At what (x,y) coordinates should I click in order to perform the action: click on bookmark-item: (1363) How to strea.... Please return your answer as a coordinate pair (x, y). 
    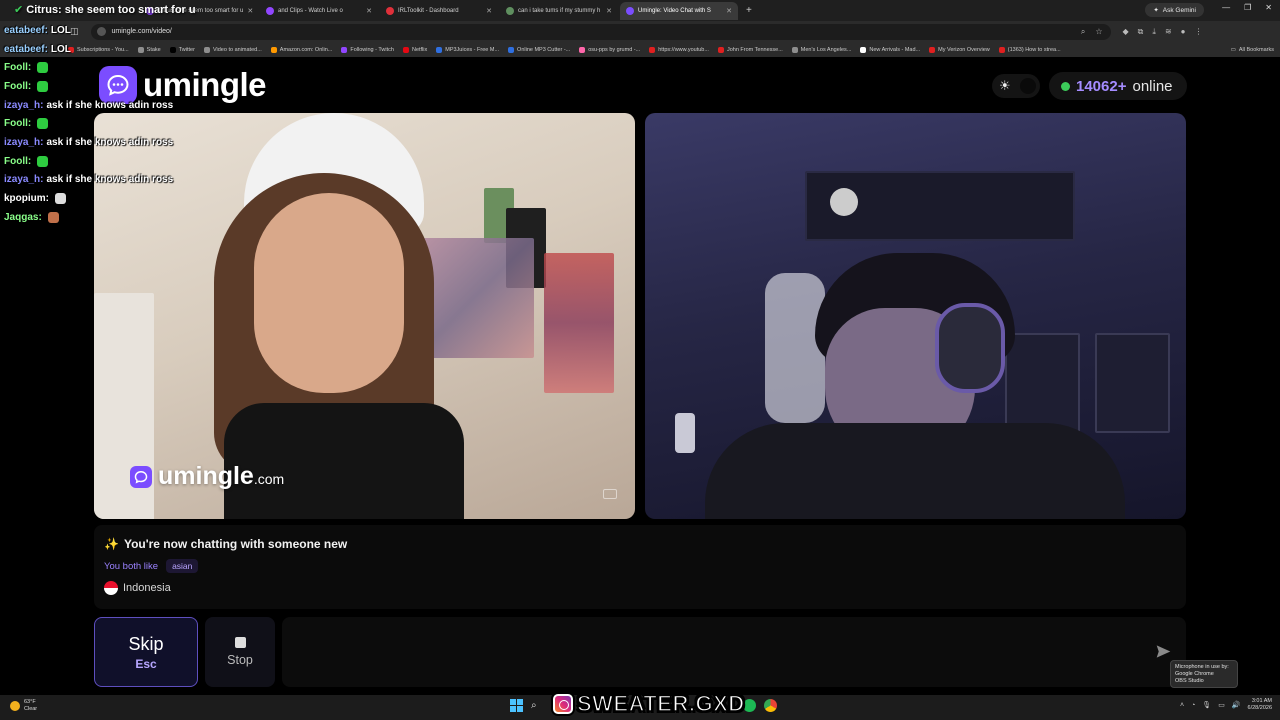
    Looking at the image, I should click on (1029, 49).